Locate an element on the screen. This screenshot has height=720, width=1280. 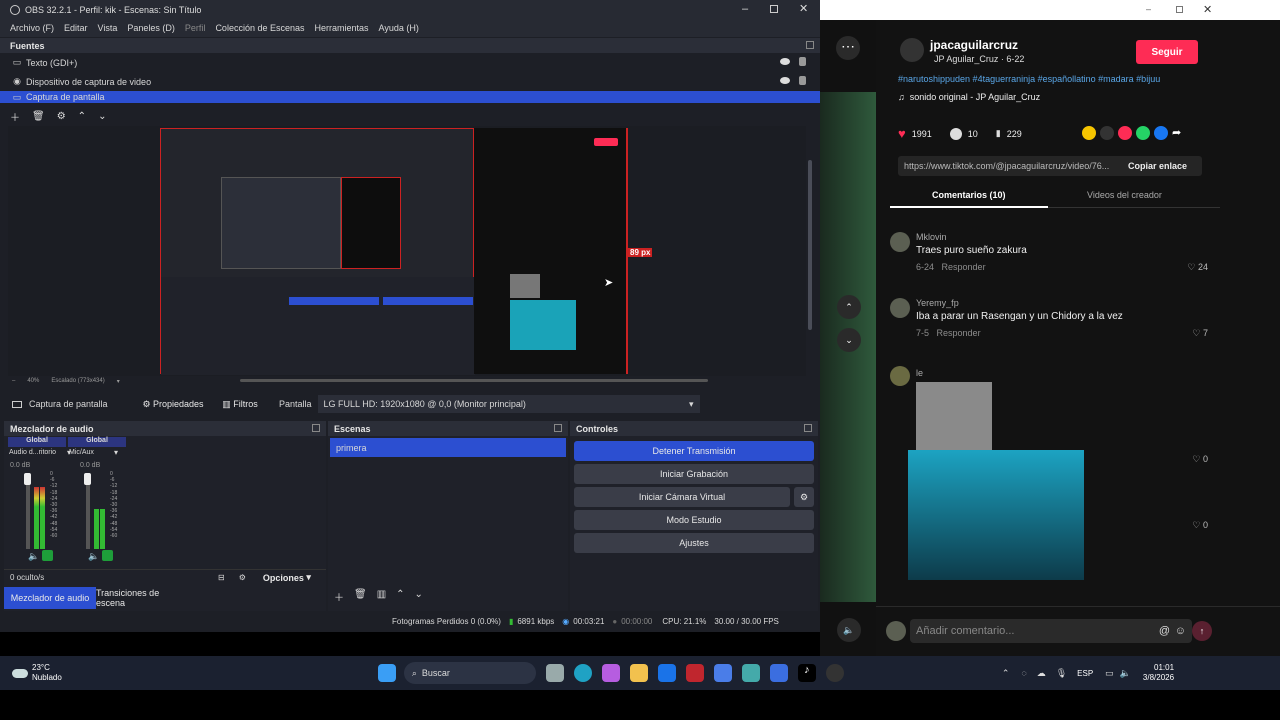
creator-username: jpacaguilarcruz is located at coordinates (974, 45).